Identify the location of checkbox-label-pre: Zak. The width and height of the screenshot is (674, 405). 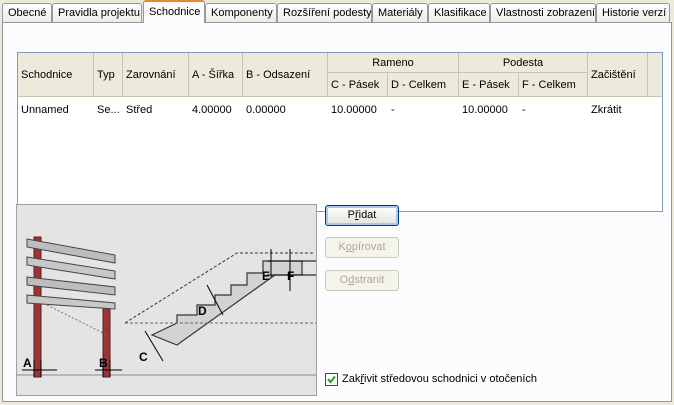
(351, 379).